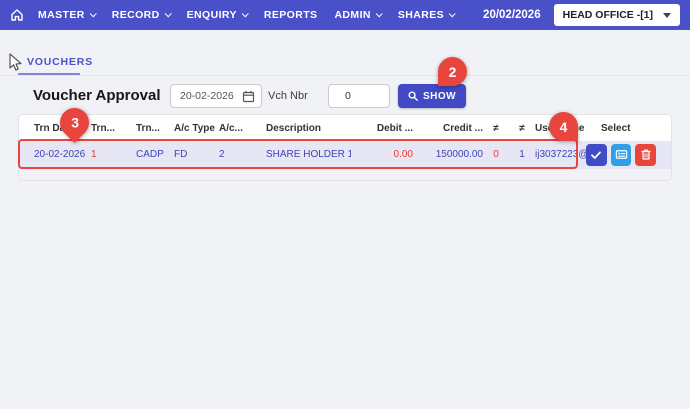 This screenshot has height=409, width=690. I want to click on check-icon, so click(596, 155).